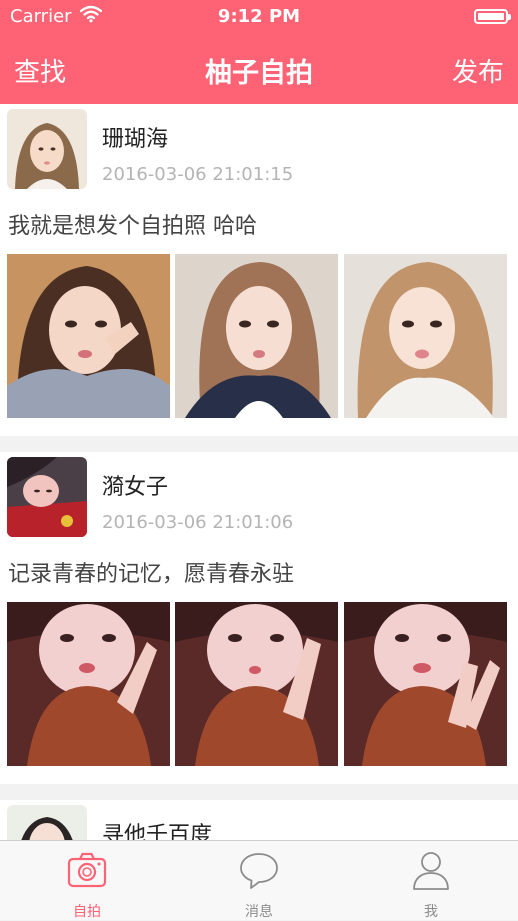  I want to click on battery-icon, so click(492, 16).